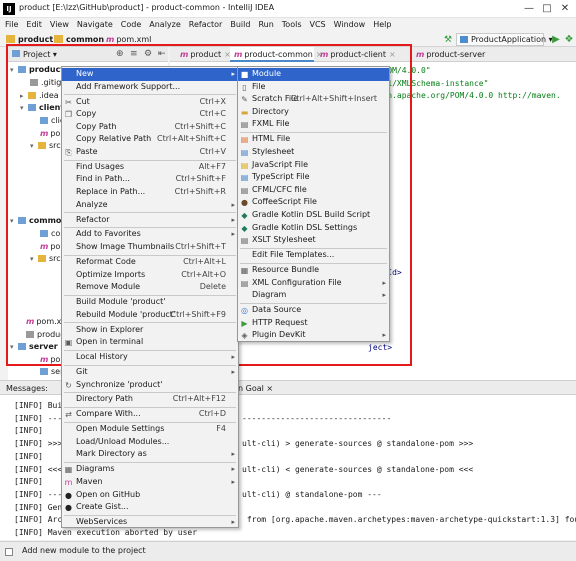 The height and width of the screenshot is (561, 576). I want to click on close-icon: ✕, so click(565, 9).